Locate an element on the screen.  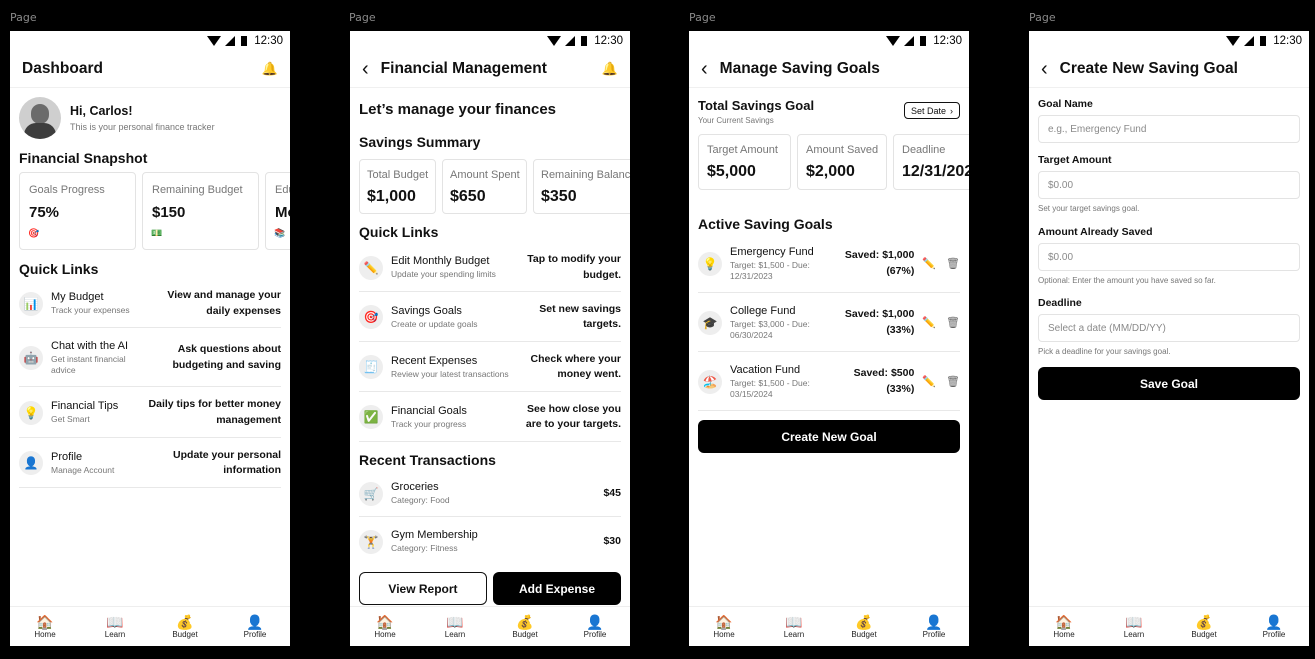
create-new-goal-button: Create New Goal is located at coordinates (829, 436).